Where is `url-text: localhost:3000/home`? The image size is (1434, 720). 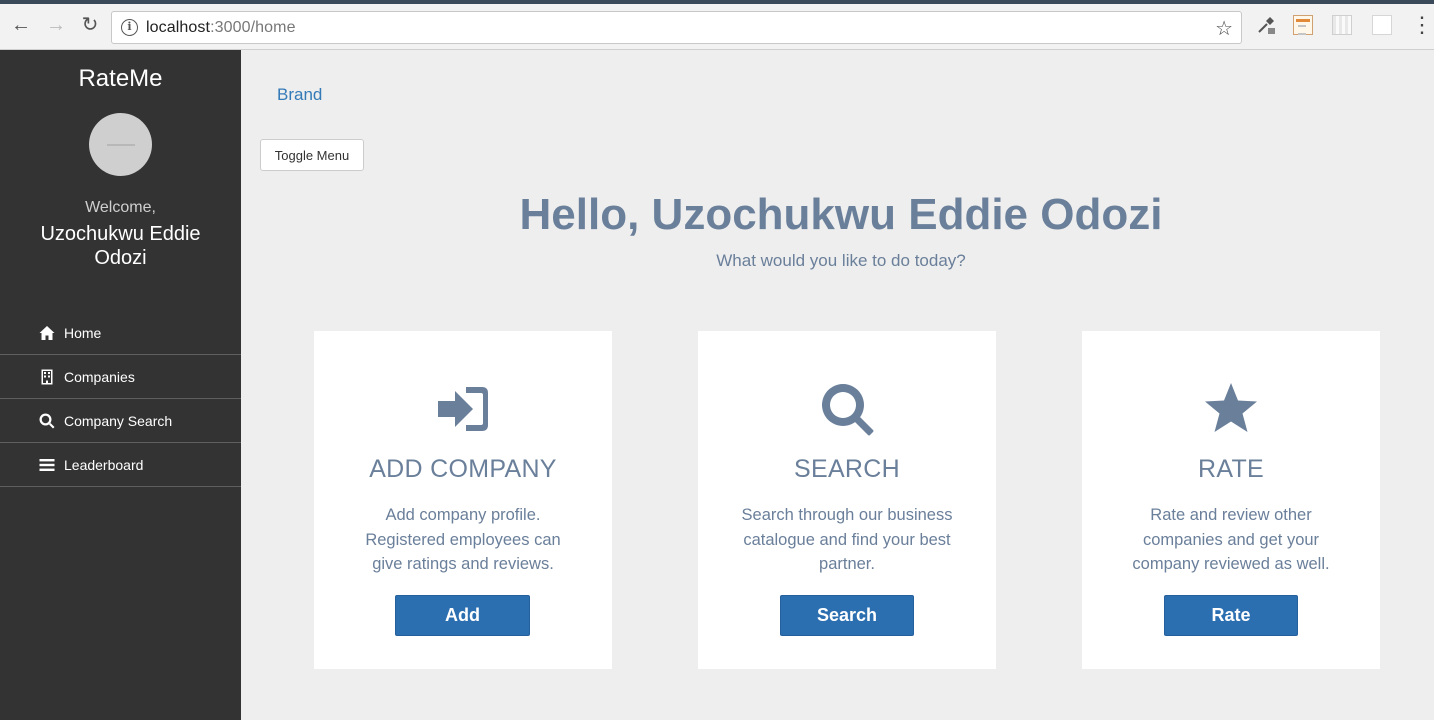 url-text: localhost:3000/home is located at coordinates (221, 28).